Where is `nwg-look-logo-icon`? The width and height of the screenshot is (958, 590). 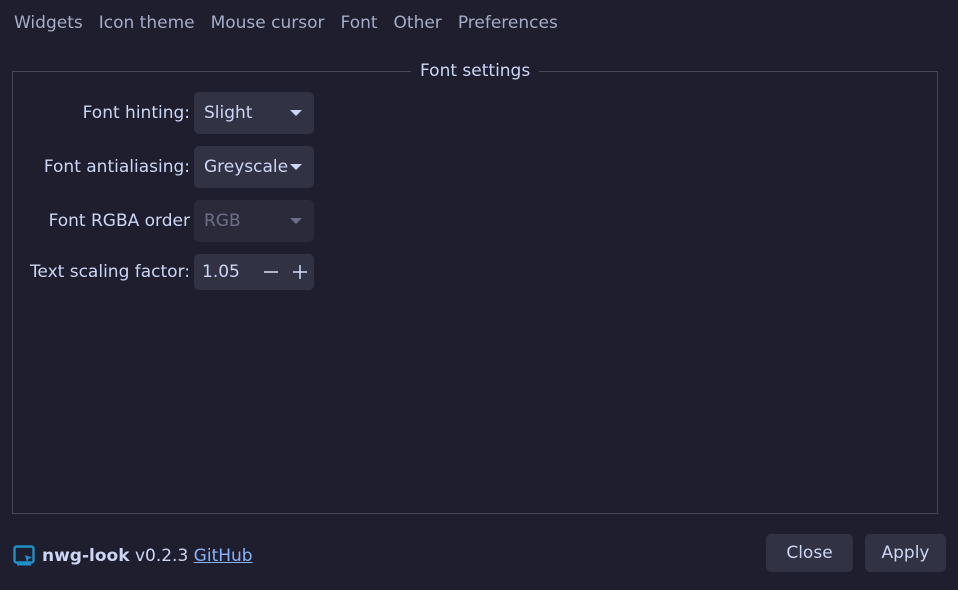
nwg-look-logo-icon is located at coordinates (24, 555).